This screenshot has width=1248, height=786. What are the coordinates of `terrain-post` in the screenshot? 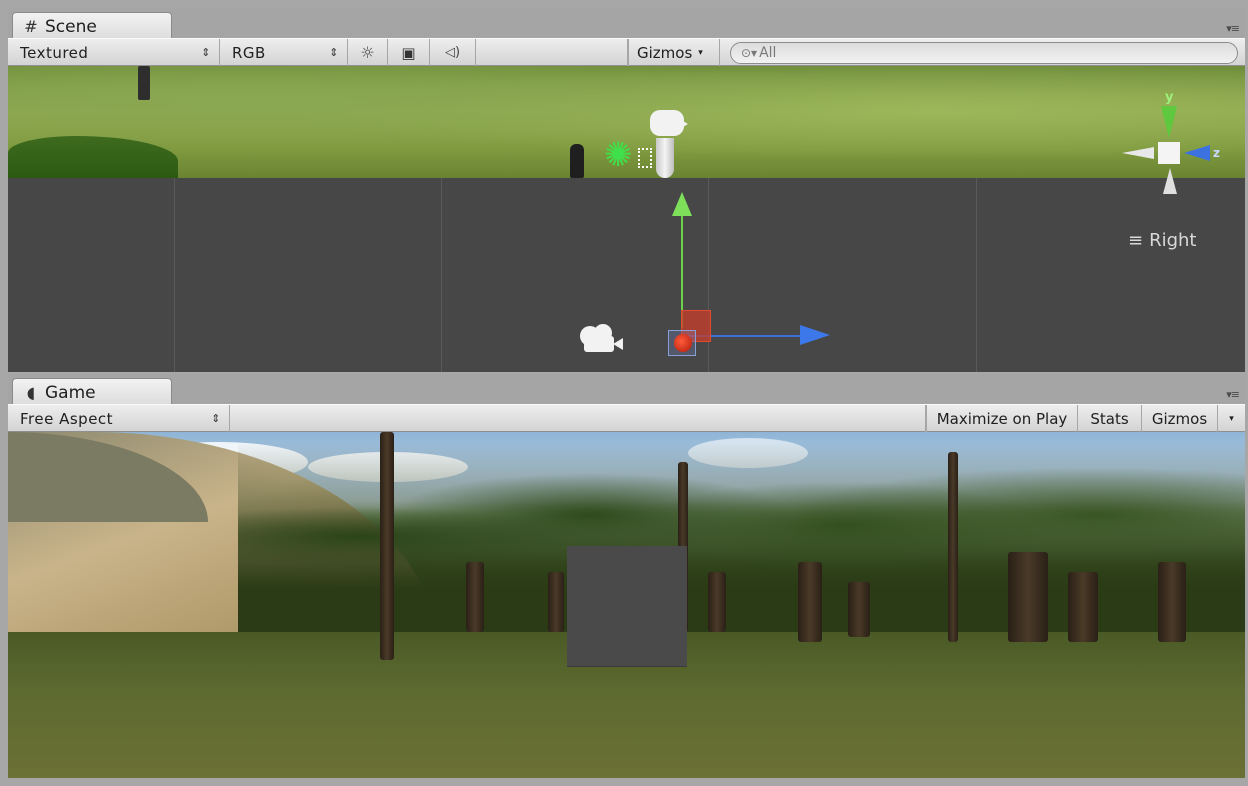 It's located at (144, 83).